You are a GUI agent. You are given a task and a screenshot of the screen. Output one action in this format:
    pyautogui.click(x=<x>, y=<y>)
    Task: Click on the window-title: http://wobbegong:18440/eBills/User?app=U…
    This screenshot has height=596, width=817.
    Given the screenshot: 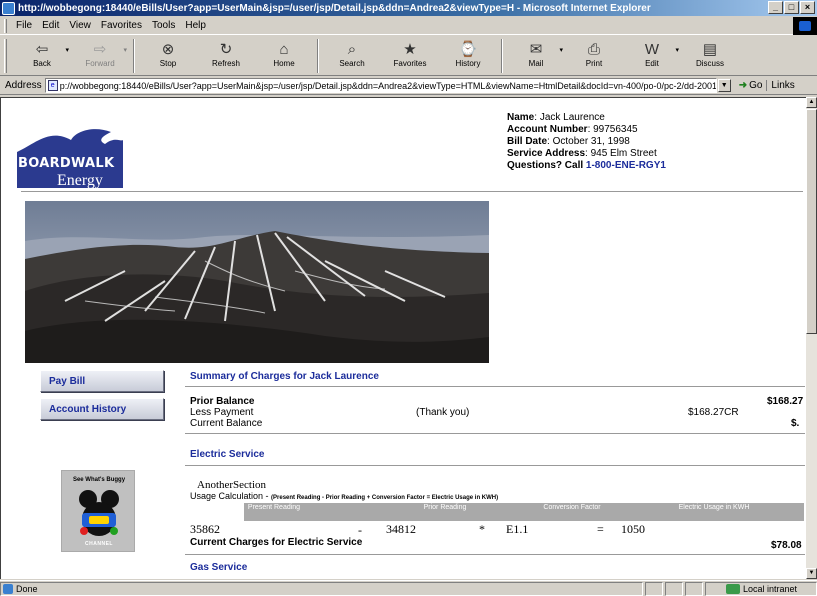 What is the action you would take?
    pyautogui.click(x=334, y=8)
    